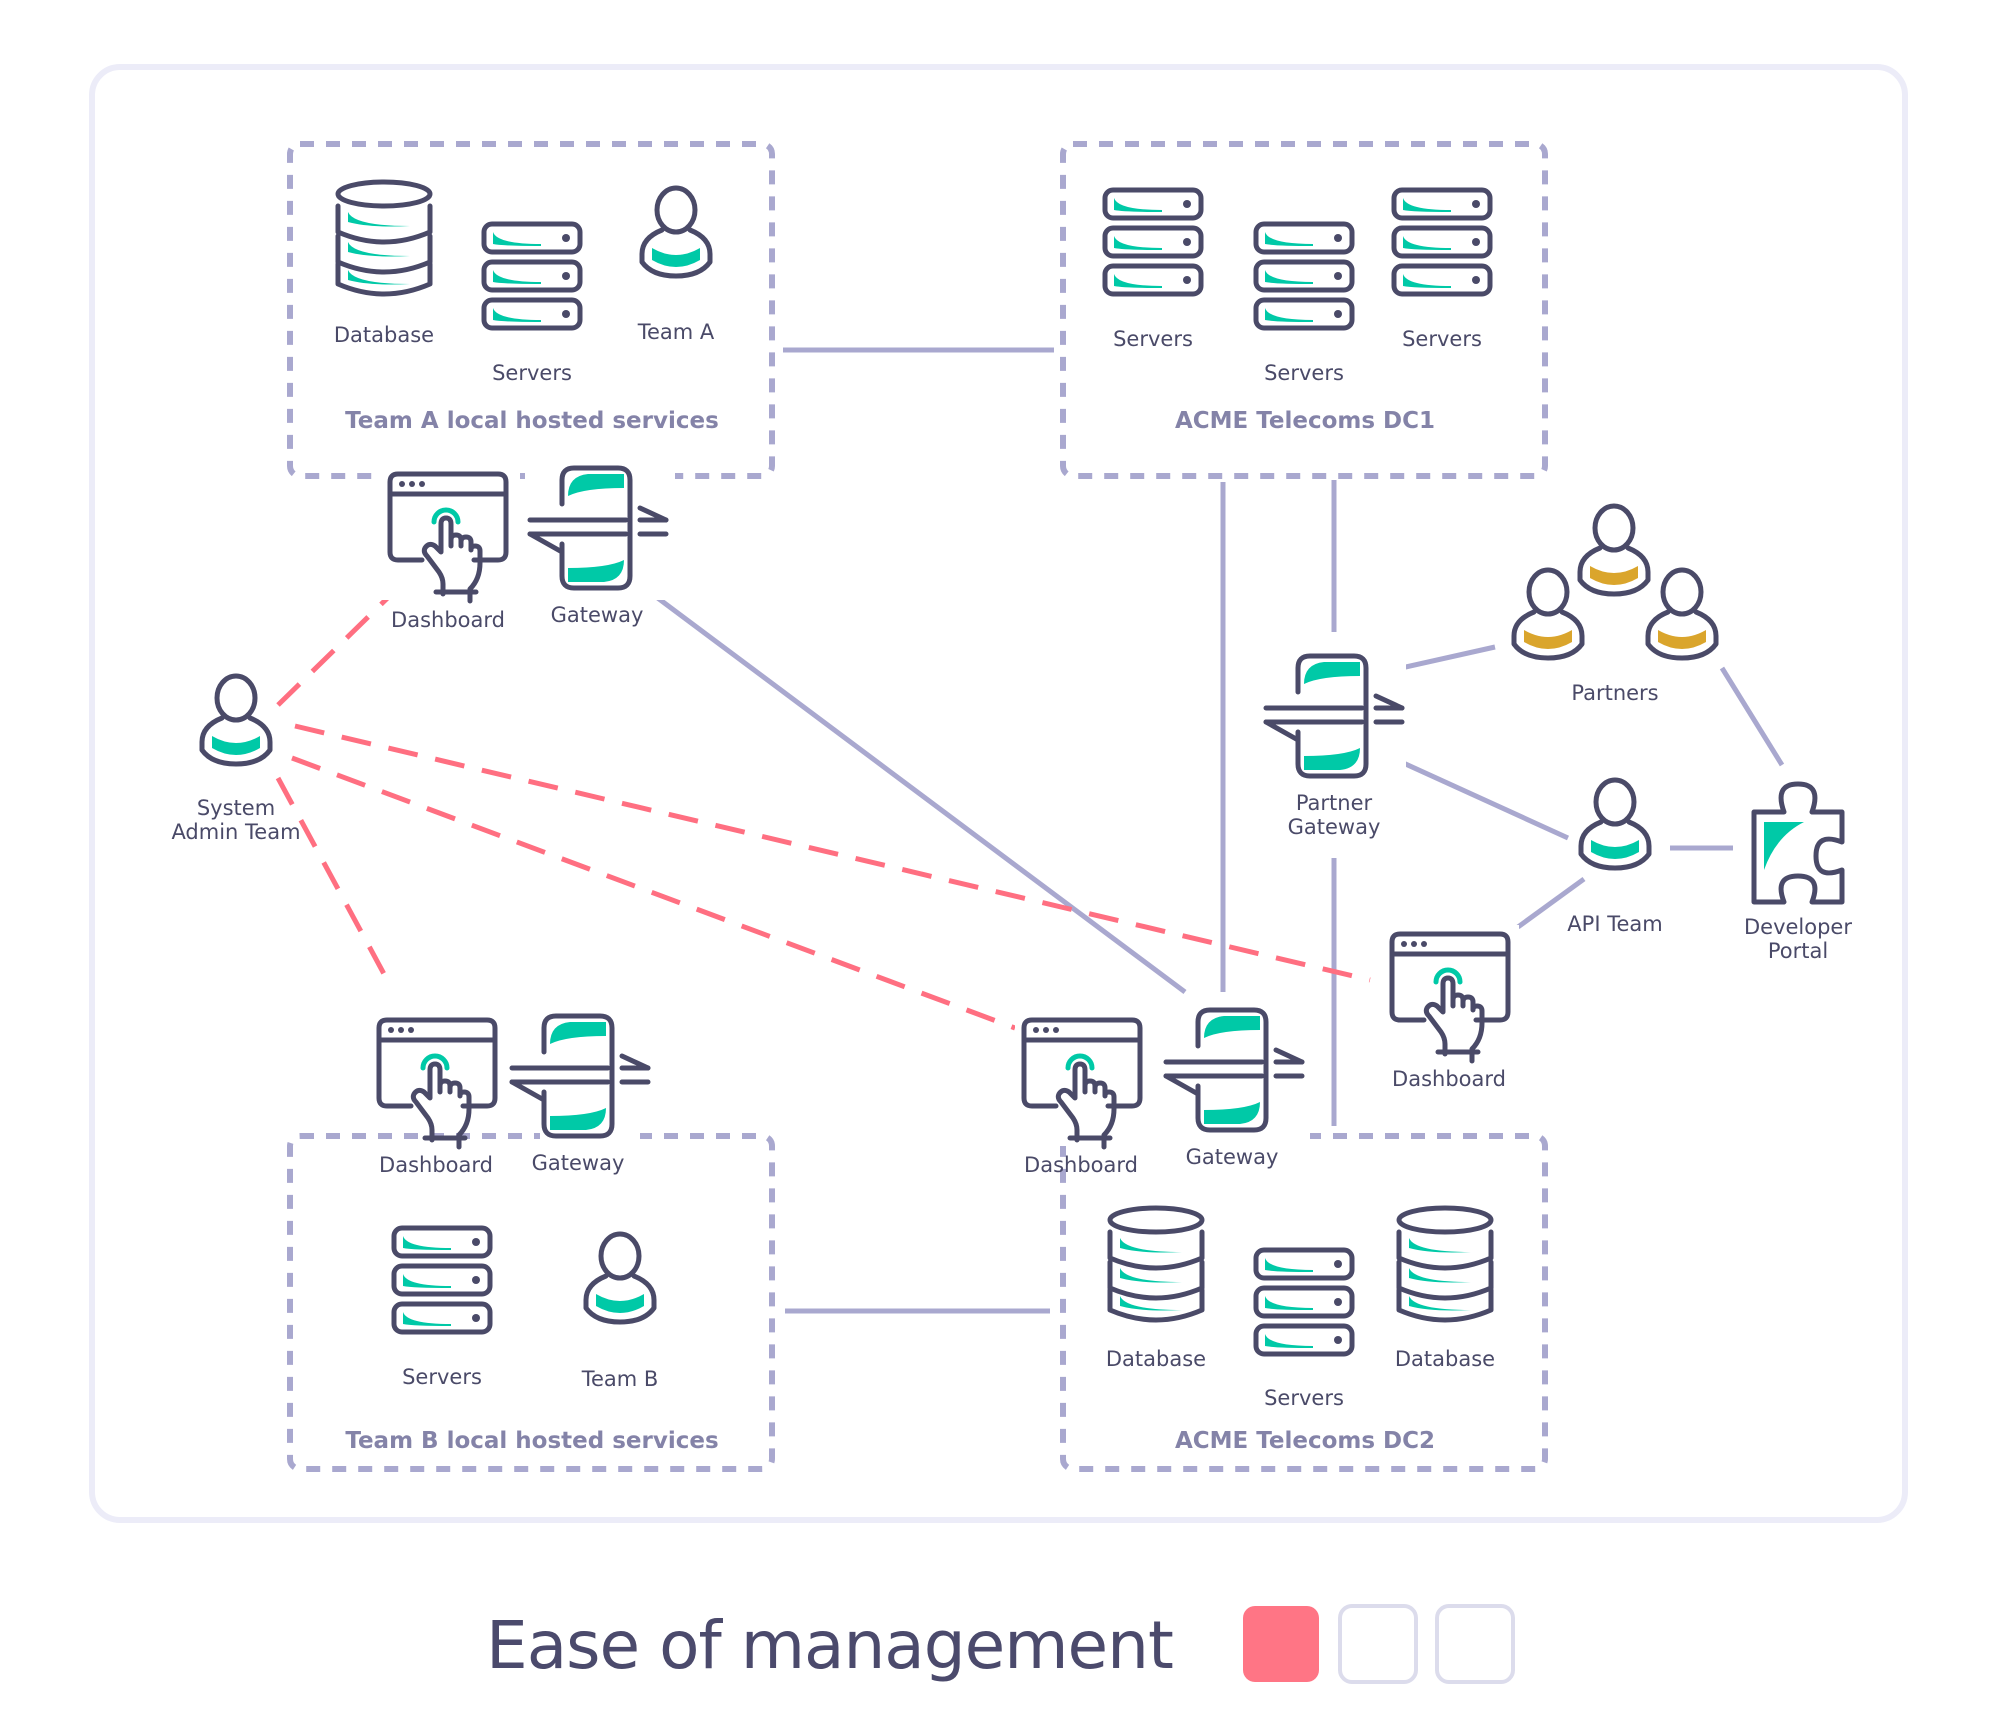 Image resolution: width=2000 pixels, height=1733 pixels. What do you see at coordinates (1614, 693) in the screenshot?
I see `node-label: Partners` at bounding box center [1614, 693].